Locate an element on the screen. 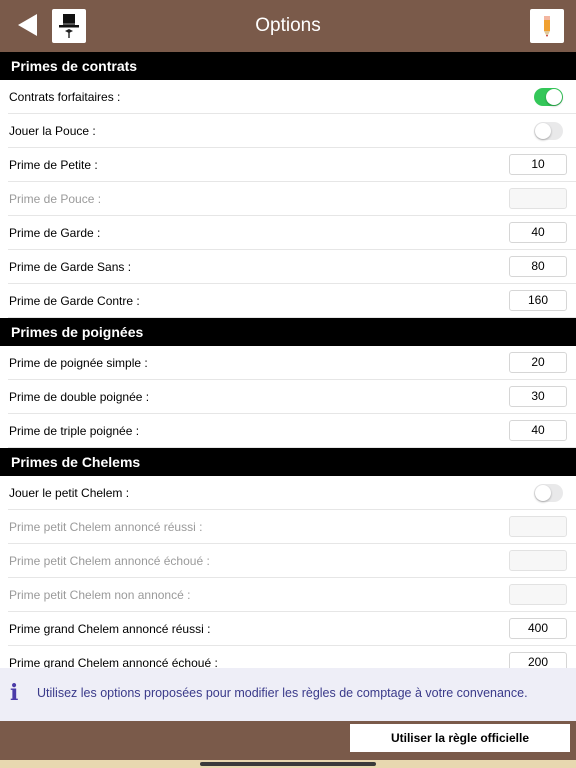 Image resolution: width=576 pixels, height=768 pixels. row-label: Jouer le petit Chelem : is located at coordinates (69, 493).